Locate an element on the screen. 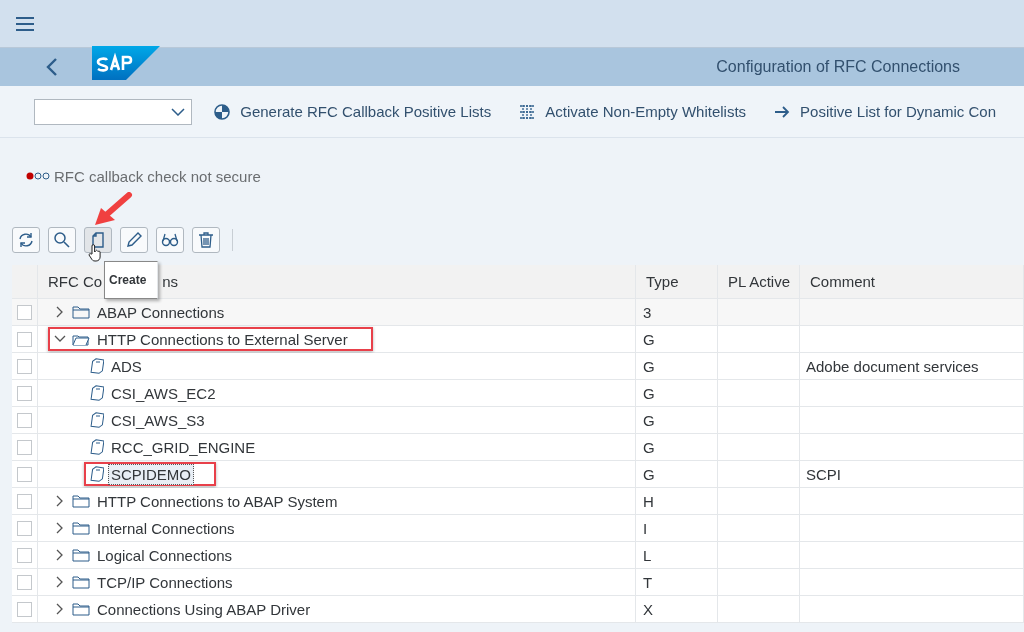 This screenshot has height=632, width=1024. toolbar-button: Generate RFC Callback Positive Lists is located at coordinates (353, 111).